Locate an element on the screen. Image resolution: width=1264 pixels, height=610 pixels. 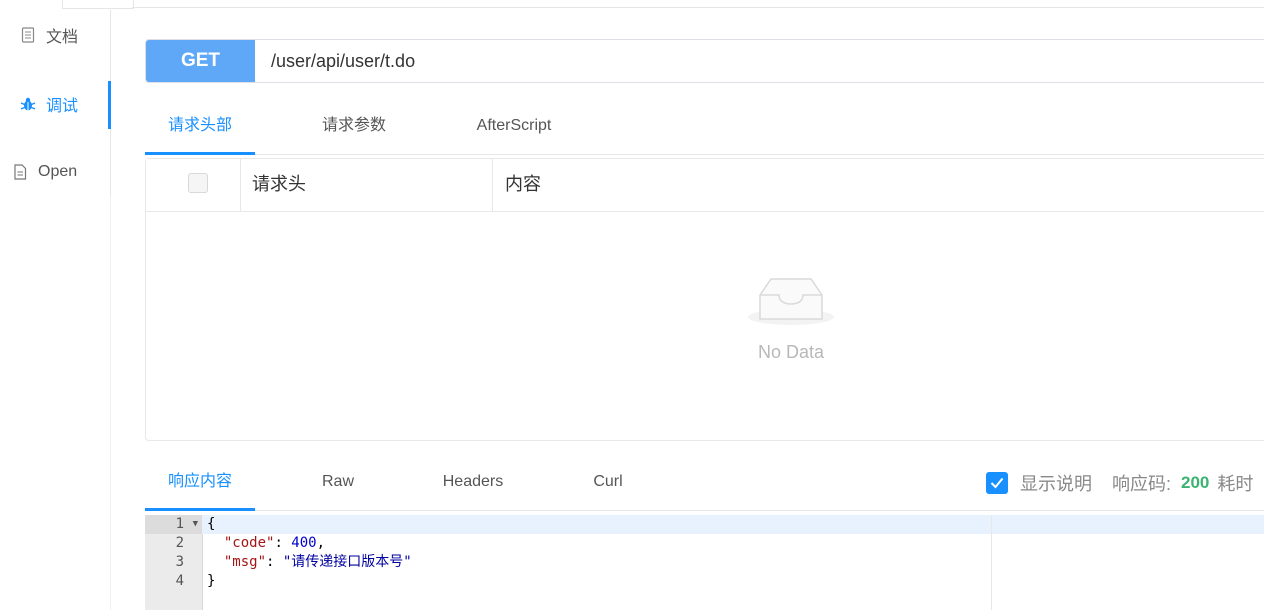
fold-arrow-icon: ▼ is located at coordinates (195, 524).